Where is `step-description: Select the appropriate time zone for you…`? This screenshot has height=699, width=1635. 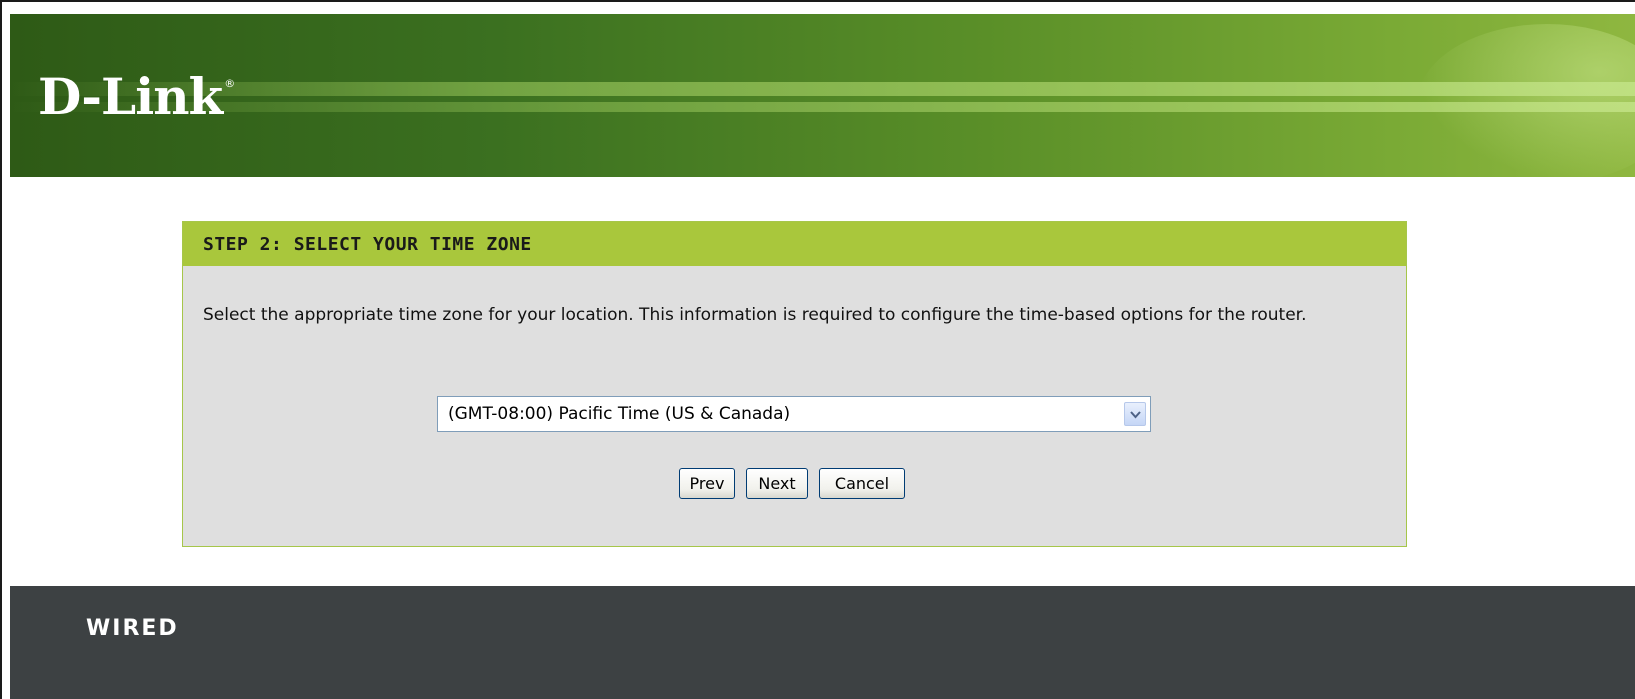
step-description: Select the appropriate time zone for you… is located at coordinates (755, 315).